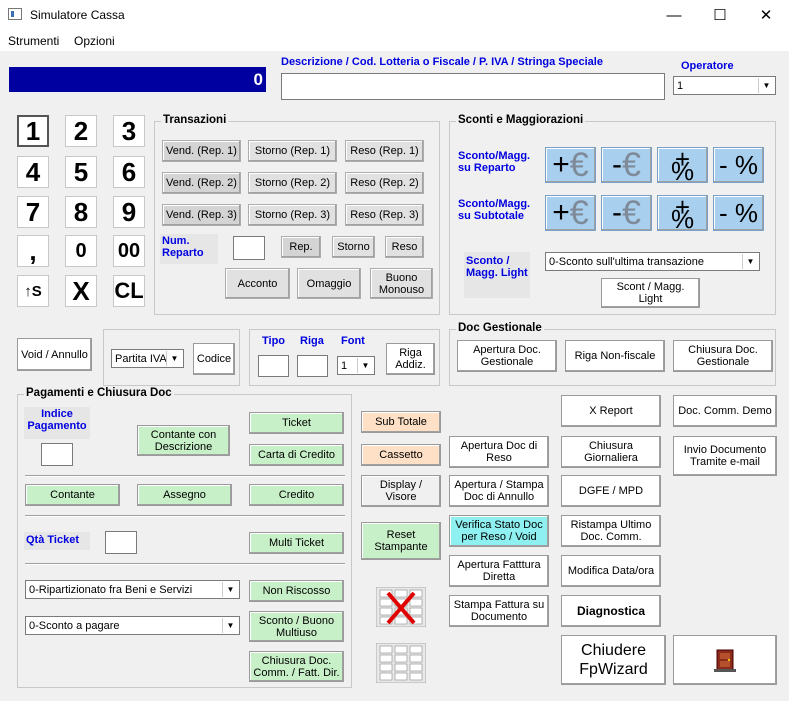 This screenshot has height=701, width=789. What do you see at coordinates (292, 215) in the screenshot?
I see `storno-rep3-button: Storno (Rep. 3)` at bounding box center [292, 215].